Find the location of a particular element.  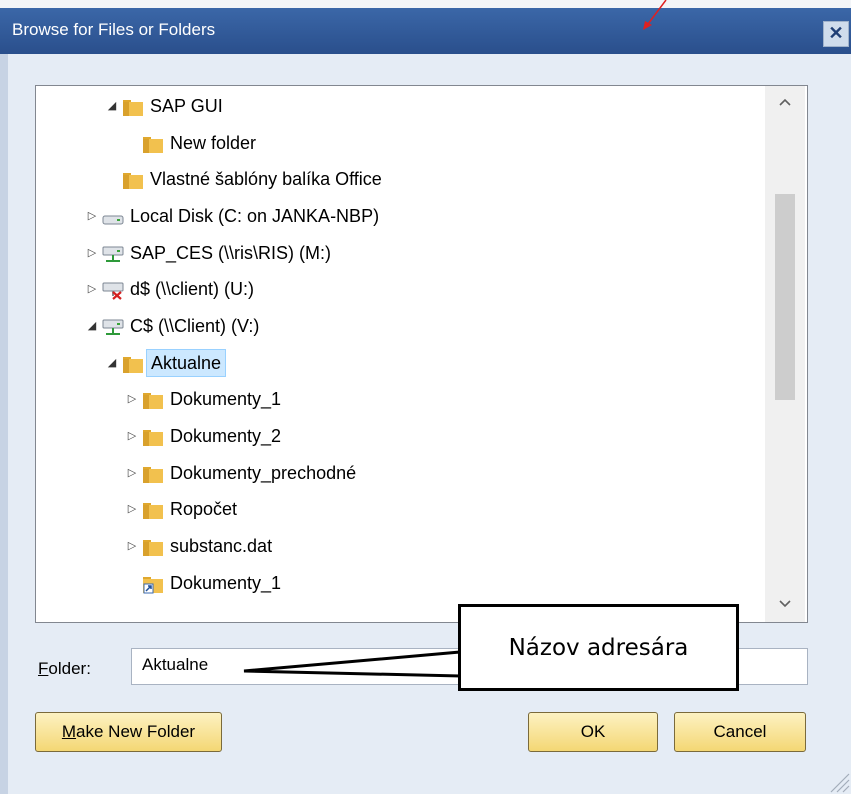

window-left-edge is located at coordinates (4, 424).